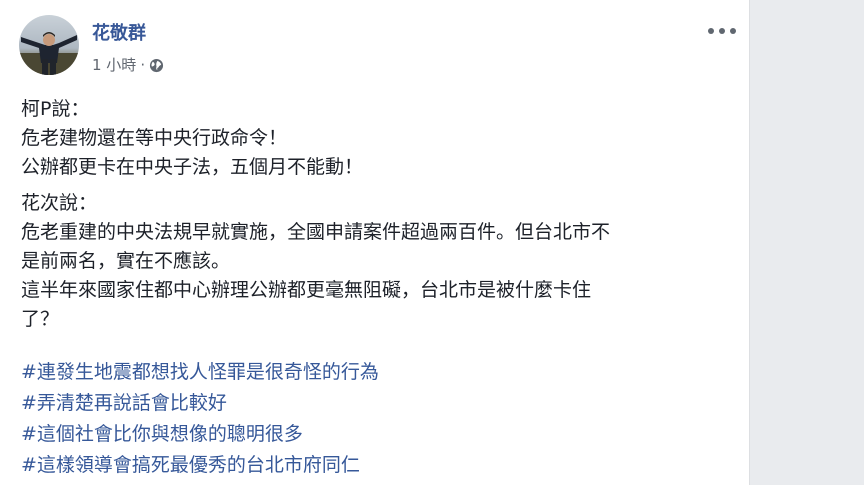 This screenshot has height=485, width=864. Describe the element at coordinates (200, 372) in the screenshot. I see `hashtag-link: #連發生地震都想找人怪罪是很奇怪的行為` at that location.